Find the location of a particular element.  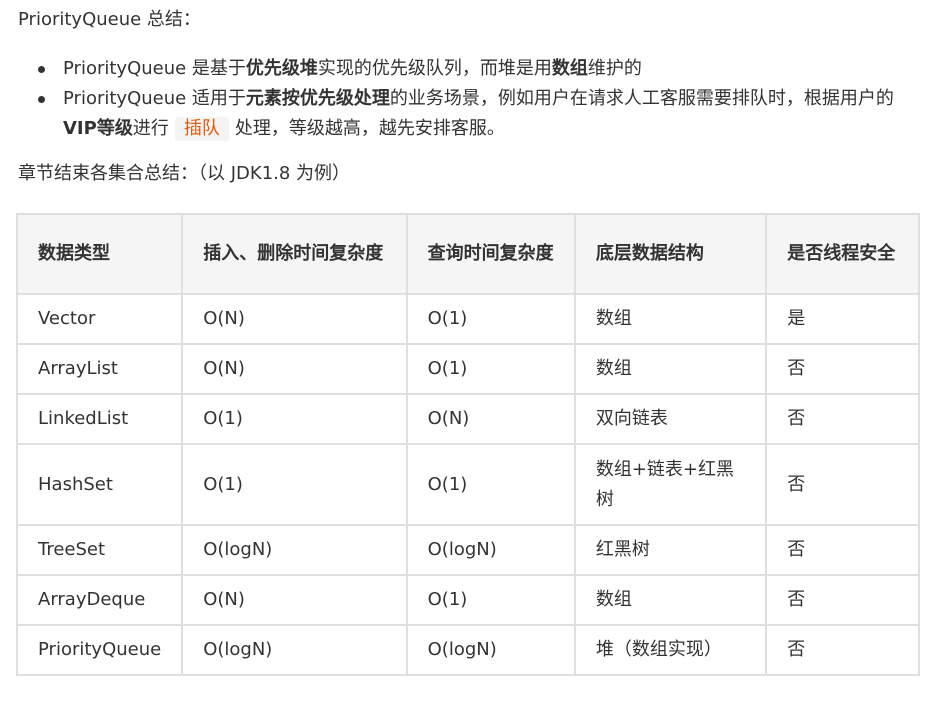

bullet-text: 实现的优先级队列，而堆是用 is located at coordinates (434, 68).